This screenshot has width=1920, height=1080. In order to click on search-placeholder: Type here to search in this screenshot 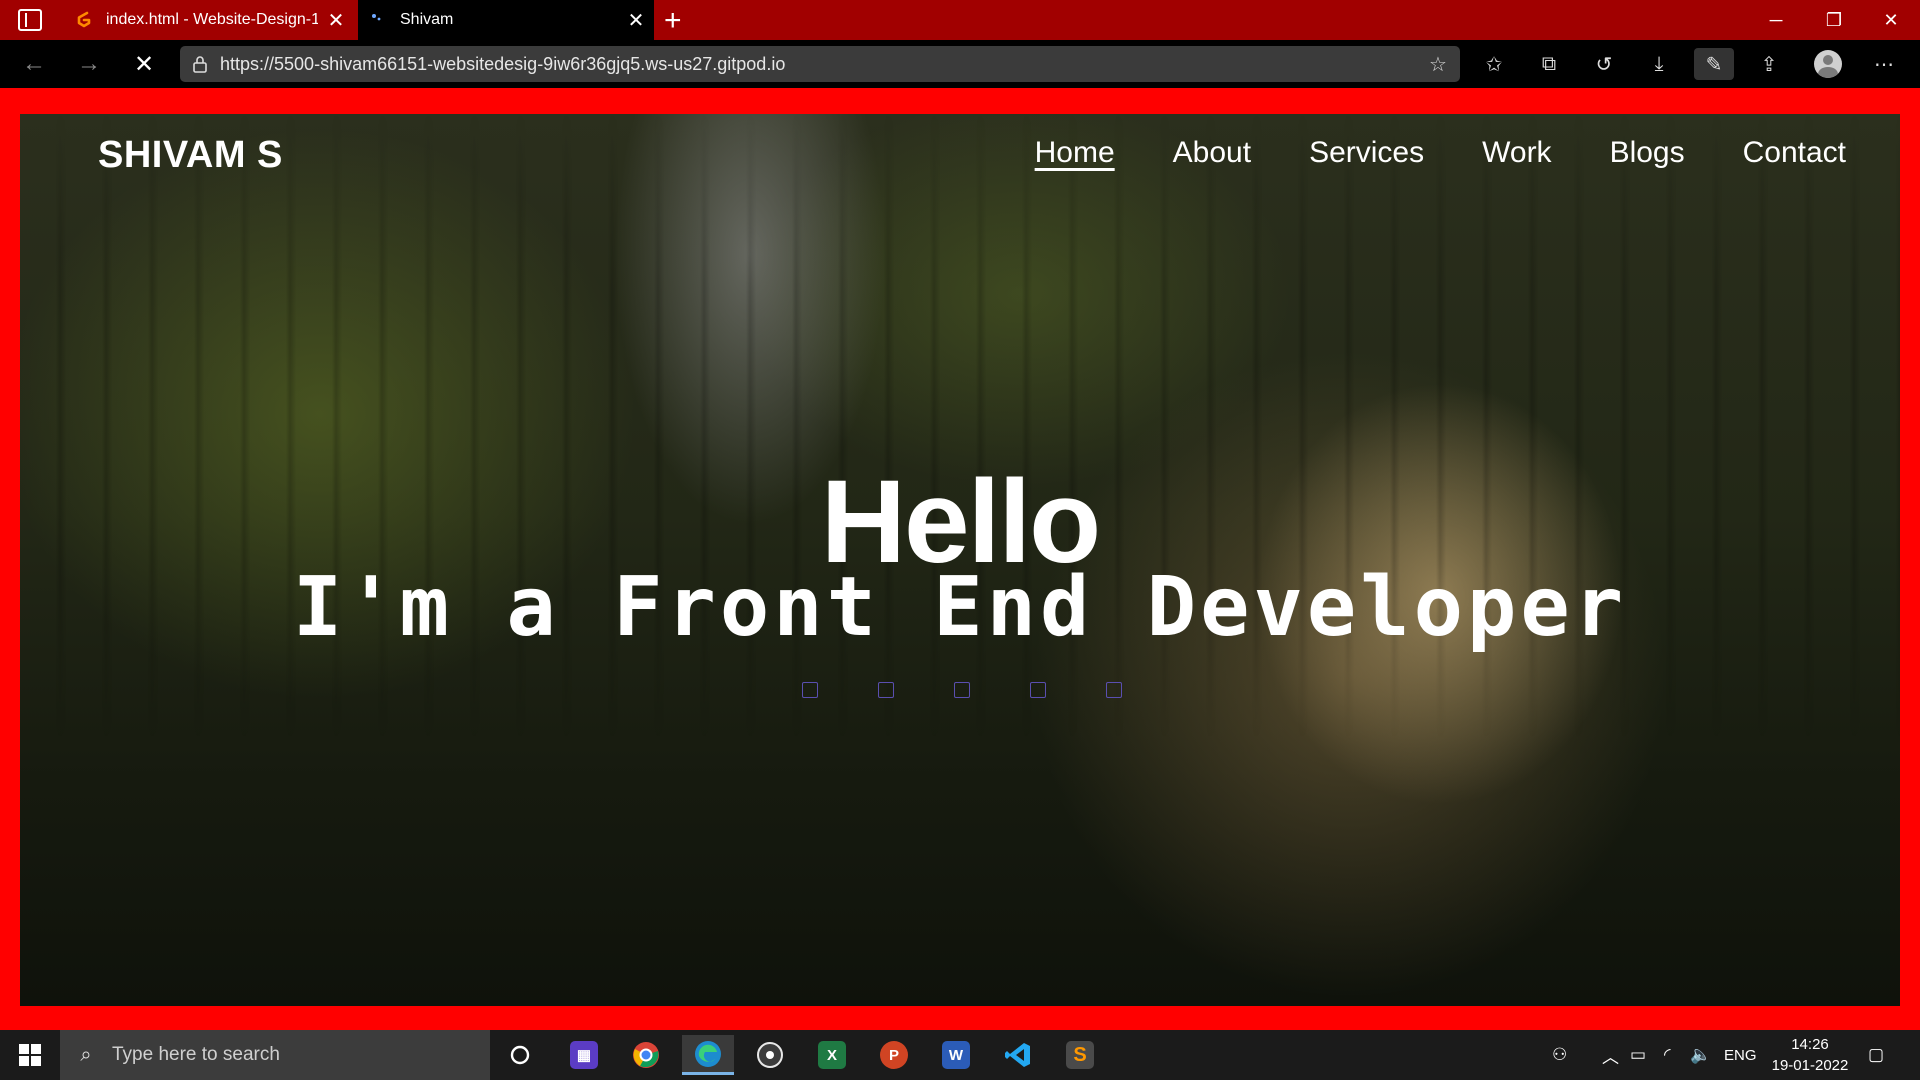, I will do `click(196, 1054)`.